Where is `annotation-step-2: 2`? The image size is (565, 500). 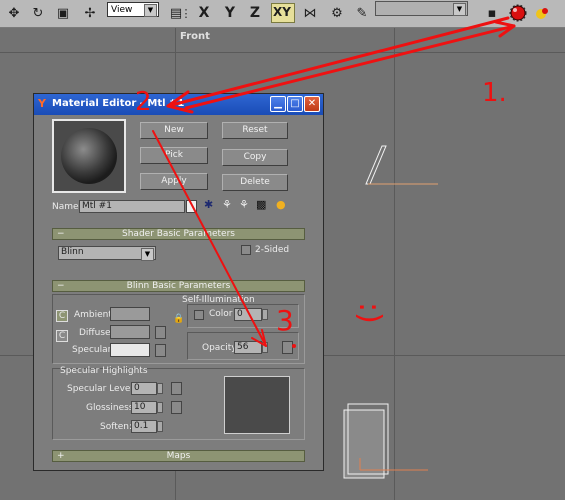
annotation-step-2: 2 is located at coordinates (143, 102).